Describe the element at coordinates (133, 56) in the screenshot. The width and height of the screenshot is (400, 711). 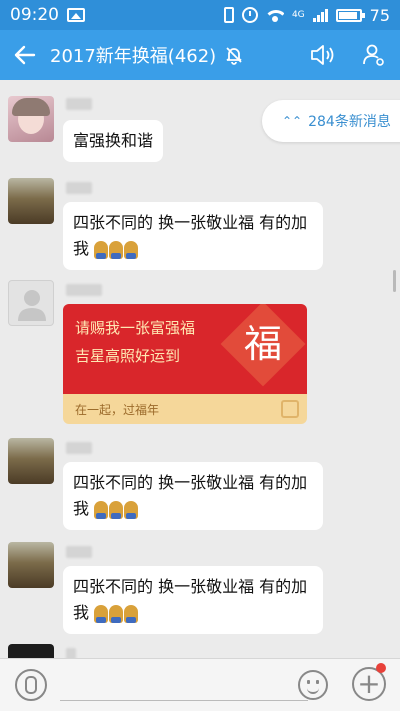
I see `chat-title: 2017新年换福(462)` at that location.